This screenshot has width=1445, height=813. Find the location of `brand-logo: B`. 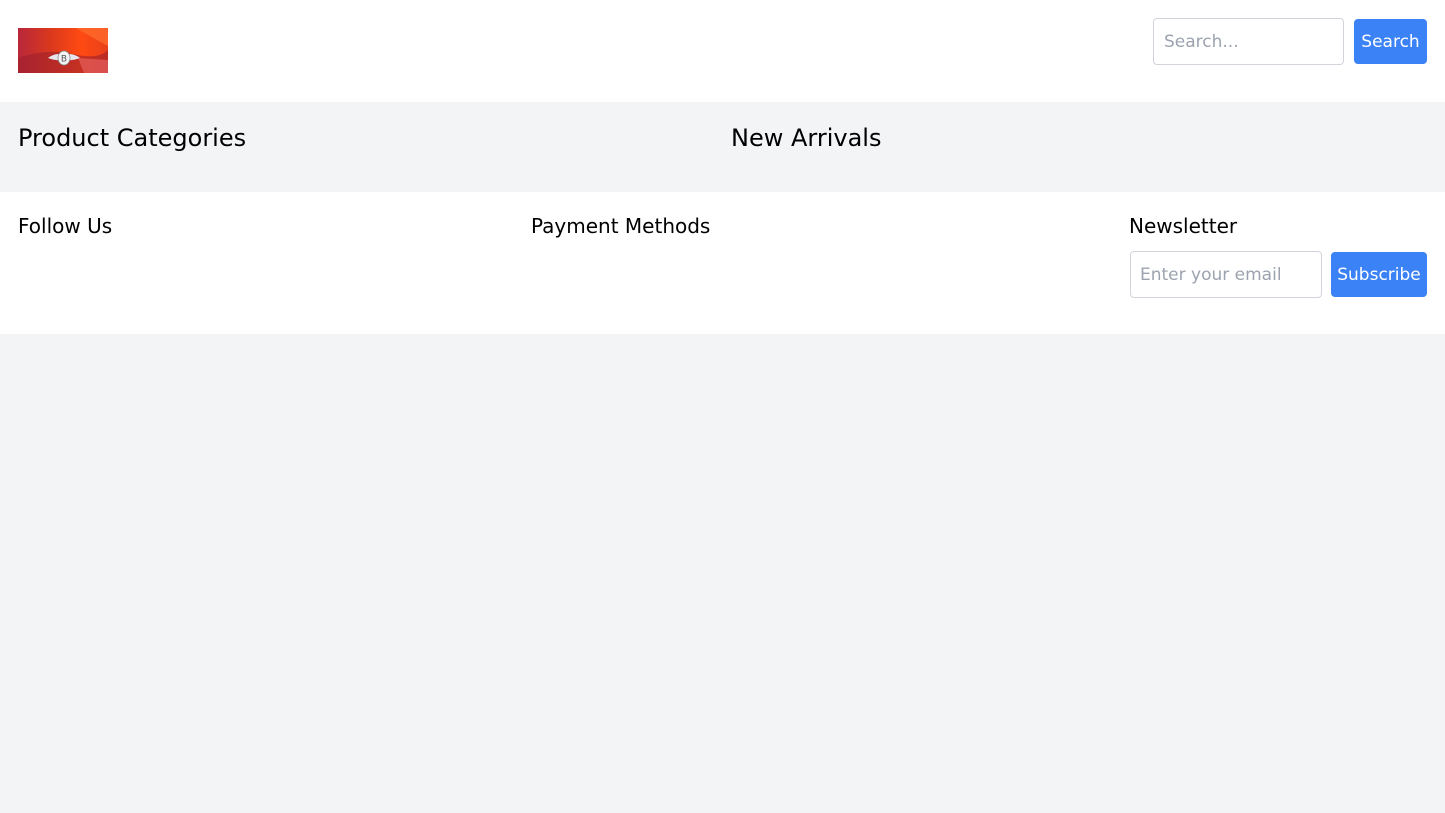

brand-logo: B is located at coordinates (63, 50).